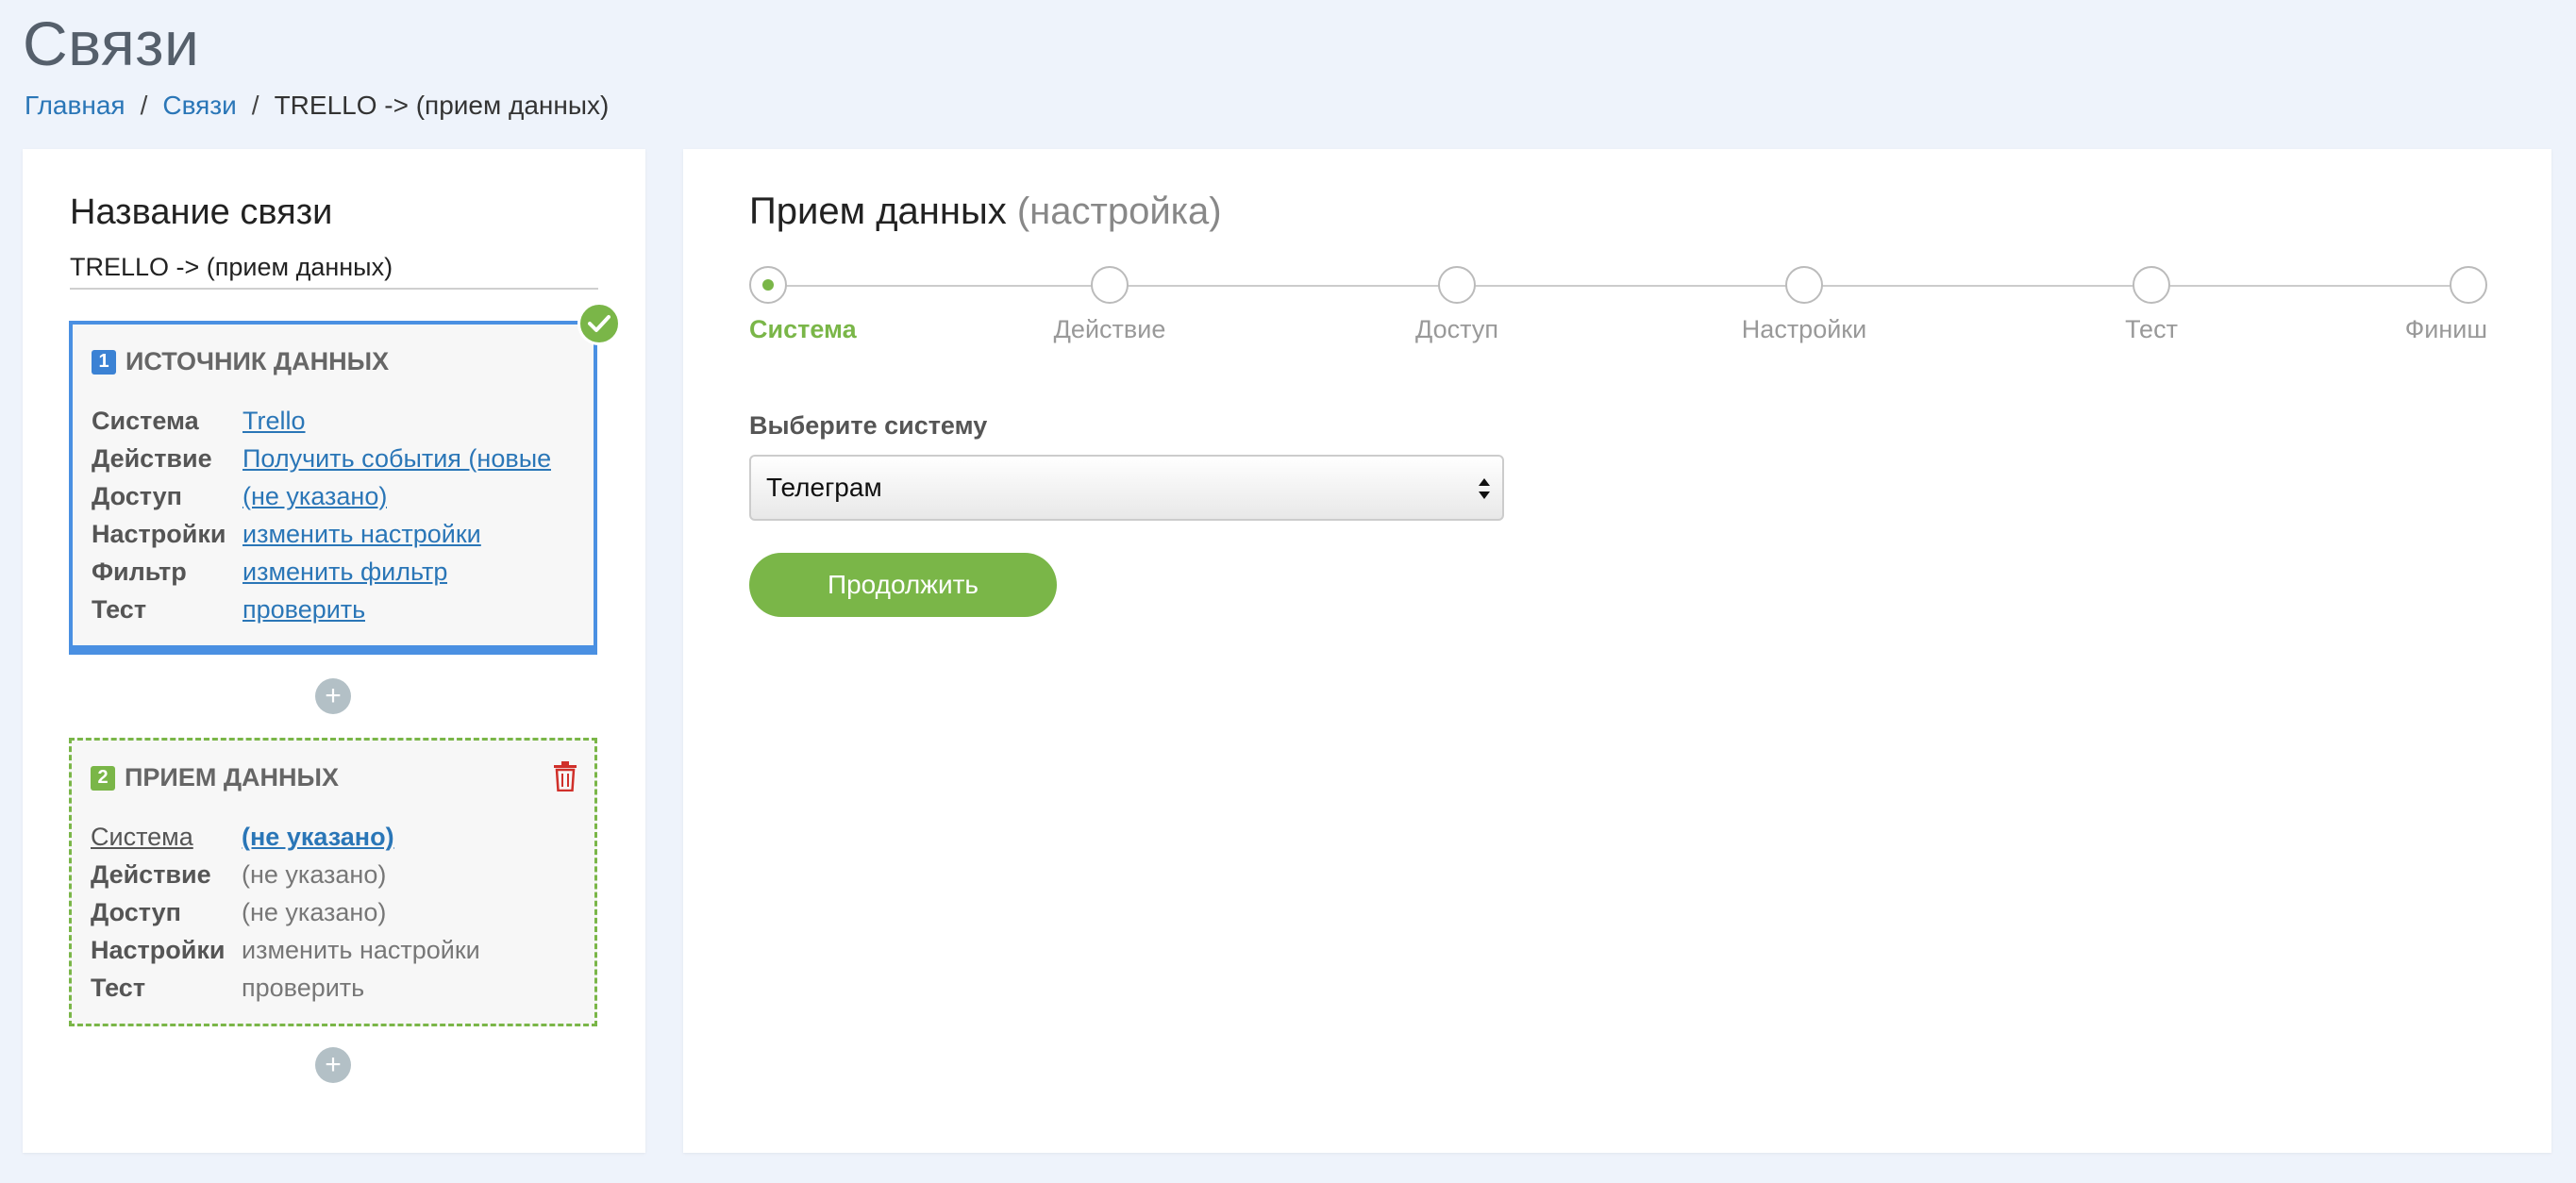 This screenshot has width=2576, height=1183. What do you see at coordinates (139, 571) in the screenshot?
I see `row-label: Фильтр` at bounding box center [139, 571].